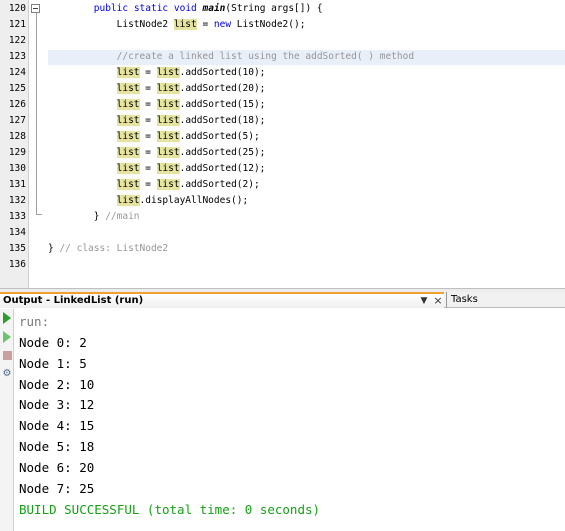 The height and width of the screenshot is (531, 565). What do you see at coordinates (156, 73) in the screenshot?
I see `code-text: list = list.addSorted(10);` at bounding box center [156, 73].